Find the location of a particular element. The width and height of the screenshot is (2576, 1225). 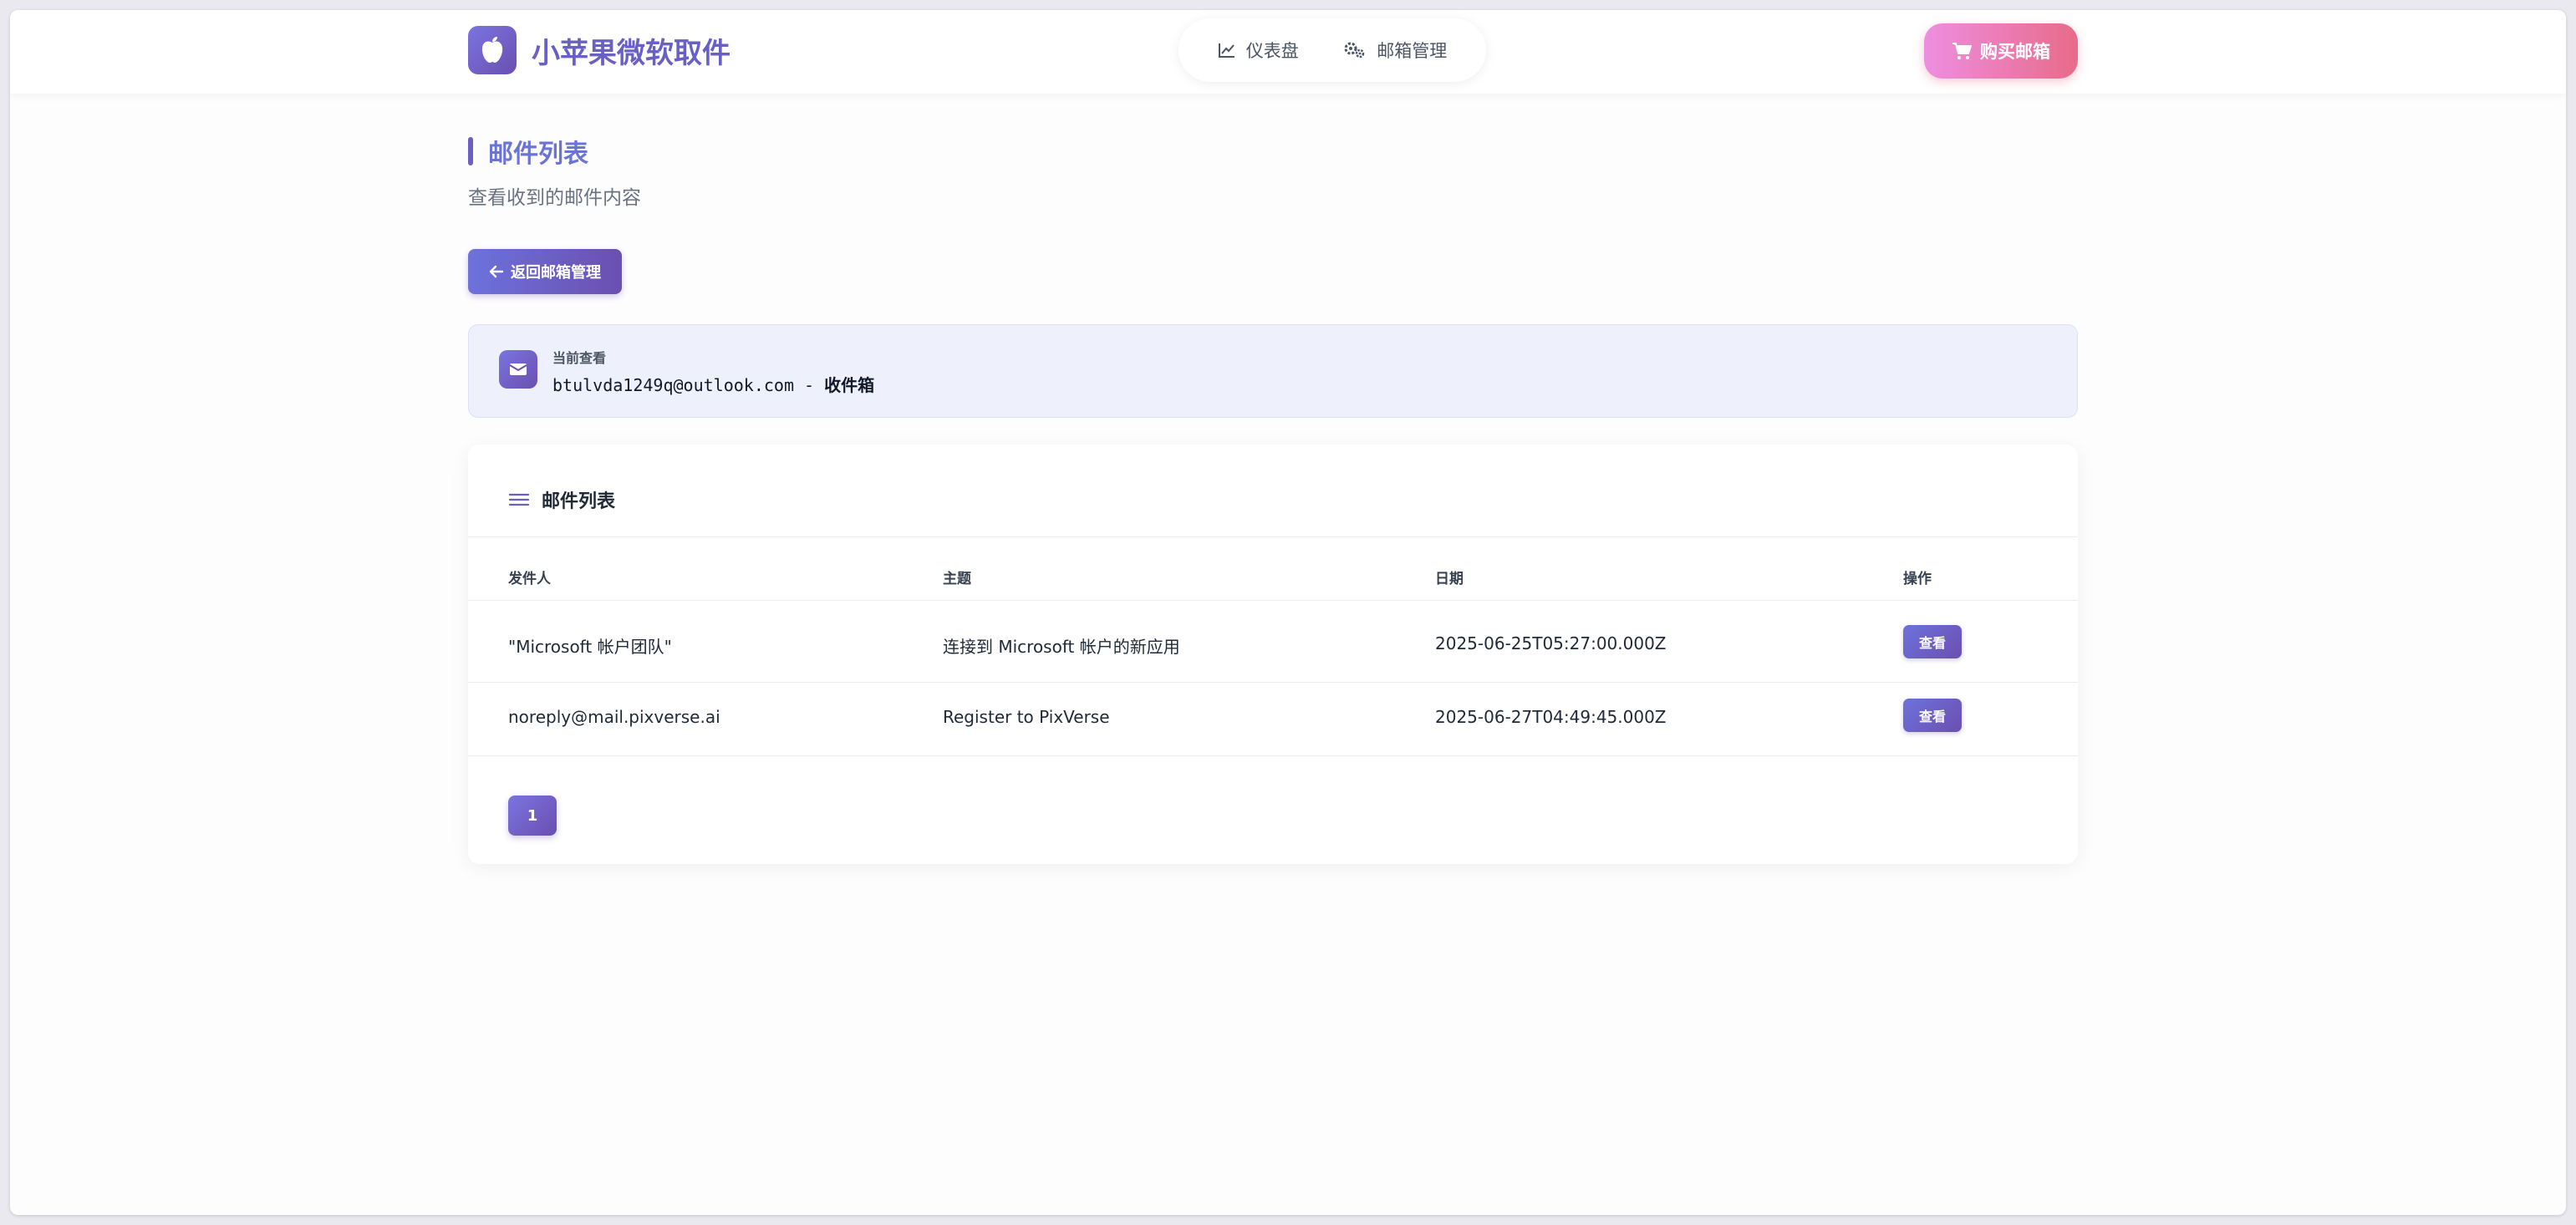

cell-subject: Register to PixVerse is located at coordinates (1026, 717).